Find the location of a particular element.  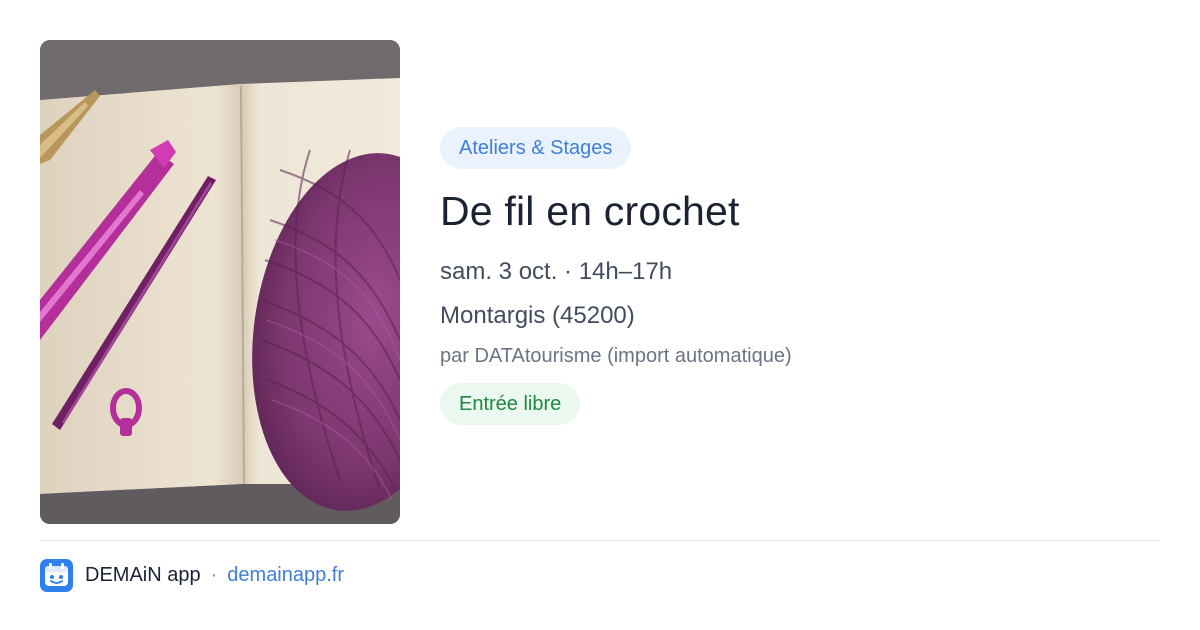

app-name: DEMAiN app is located at coordinates (143, 574).